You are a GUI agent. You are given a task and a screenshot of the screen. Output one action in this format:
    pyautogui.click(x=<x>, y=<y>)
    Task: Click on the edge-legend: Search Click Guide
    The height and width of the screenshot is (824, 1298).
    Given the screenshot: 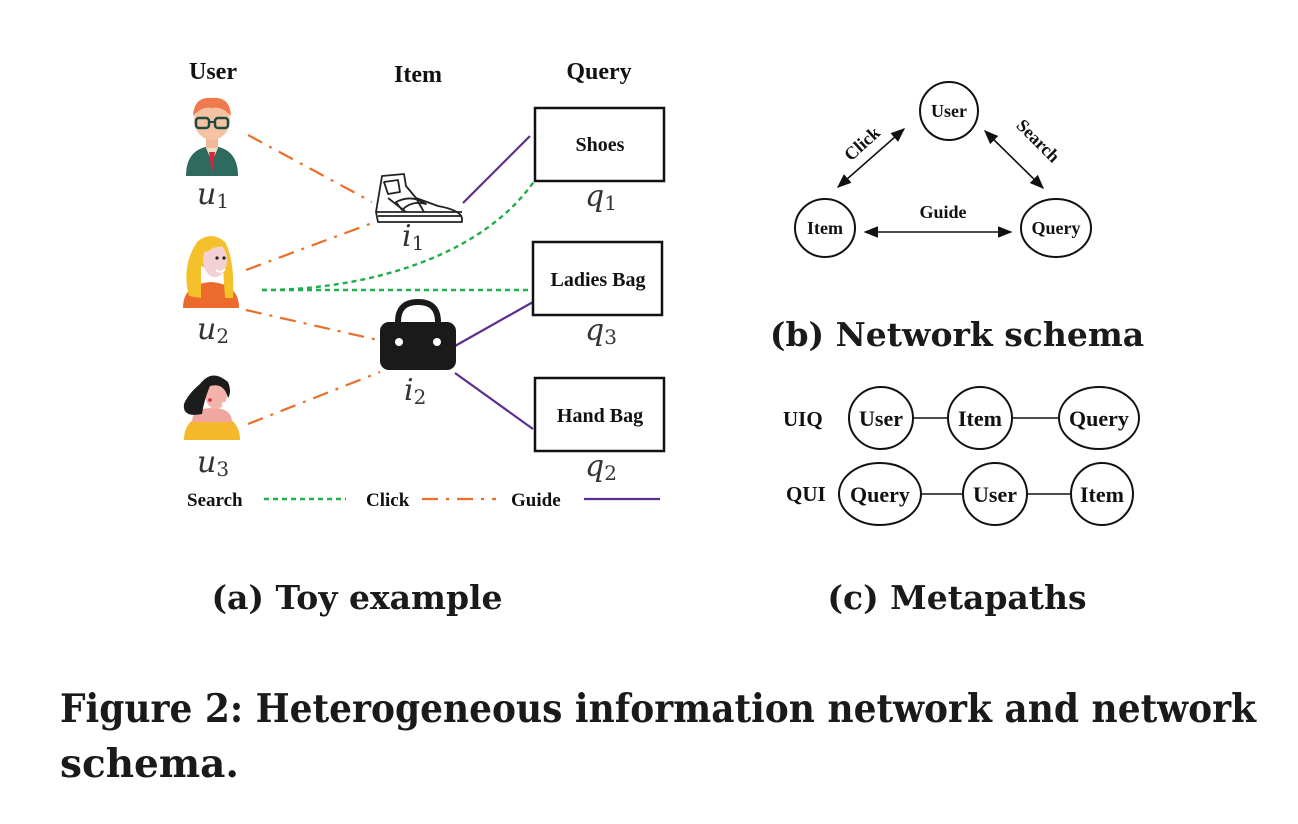 What is the action you would take?
    pyautogui.click(x=423, y=500)
    